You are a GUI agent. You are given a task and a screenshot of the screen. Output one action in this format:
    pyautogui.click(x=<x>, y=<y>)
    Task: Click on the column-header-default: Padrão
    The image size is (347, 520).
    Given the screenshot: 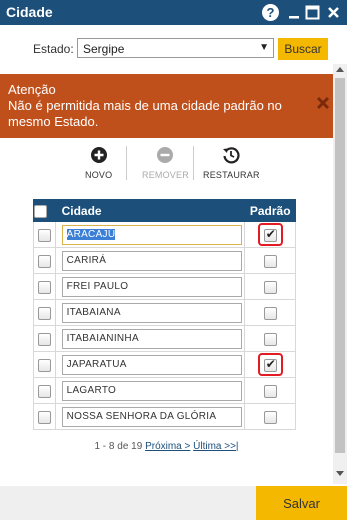 What is the action you would take?
    pyautogui.click(x=270, y=210)
    